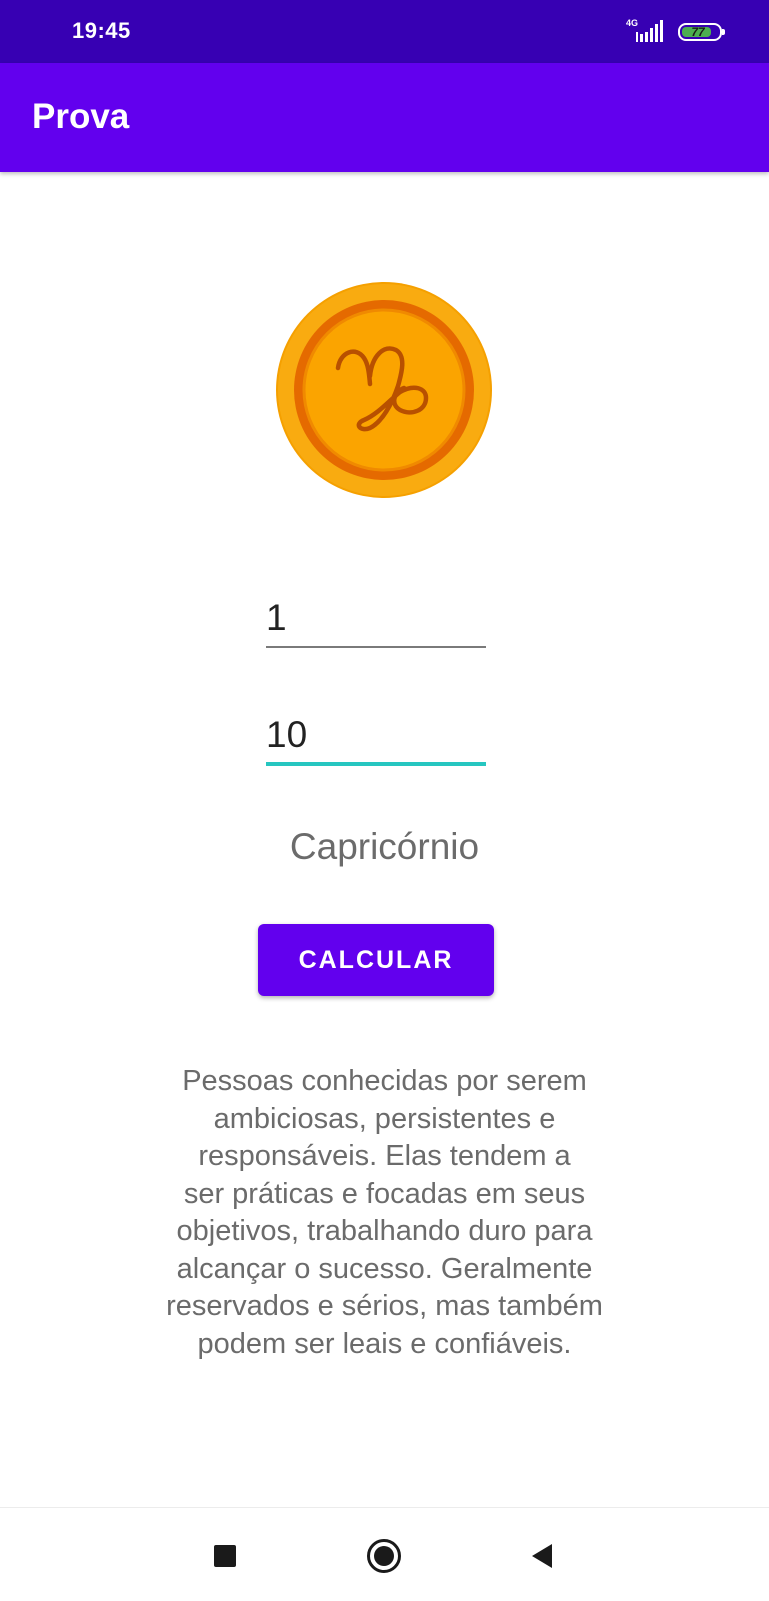 Image resolution: width=769 pixels, height=1601 pixels. Describe the element at coordinates (81, 116) in the screenshot. I see `app-title: Prova` at that location.